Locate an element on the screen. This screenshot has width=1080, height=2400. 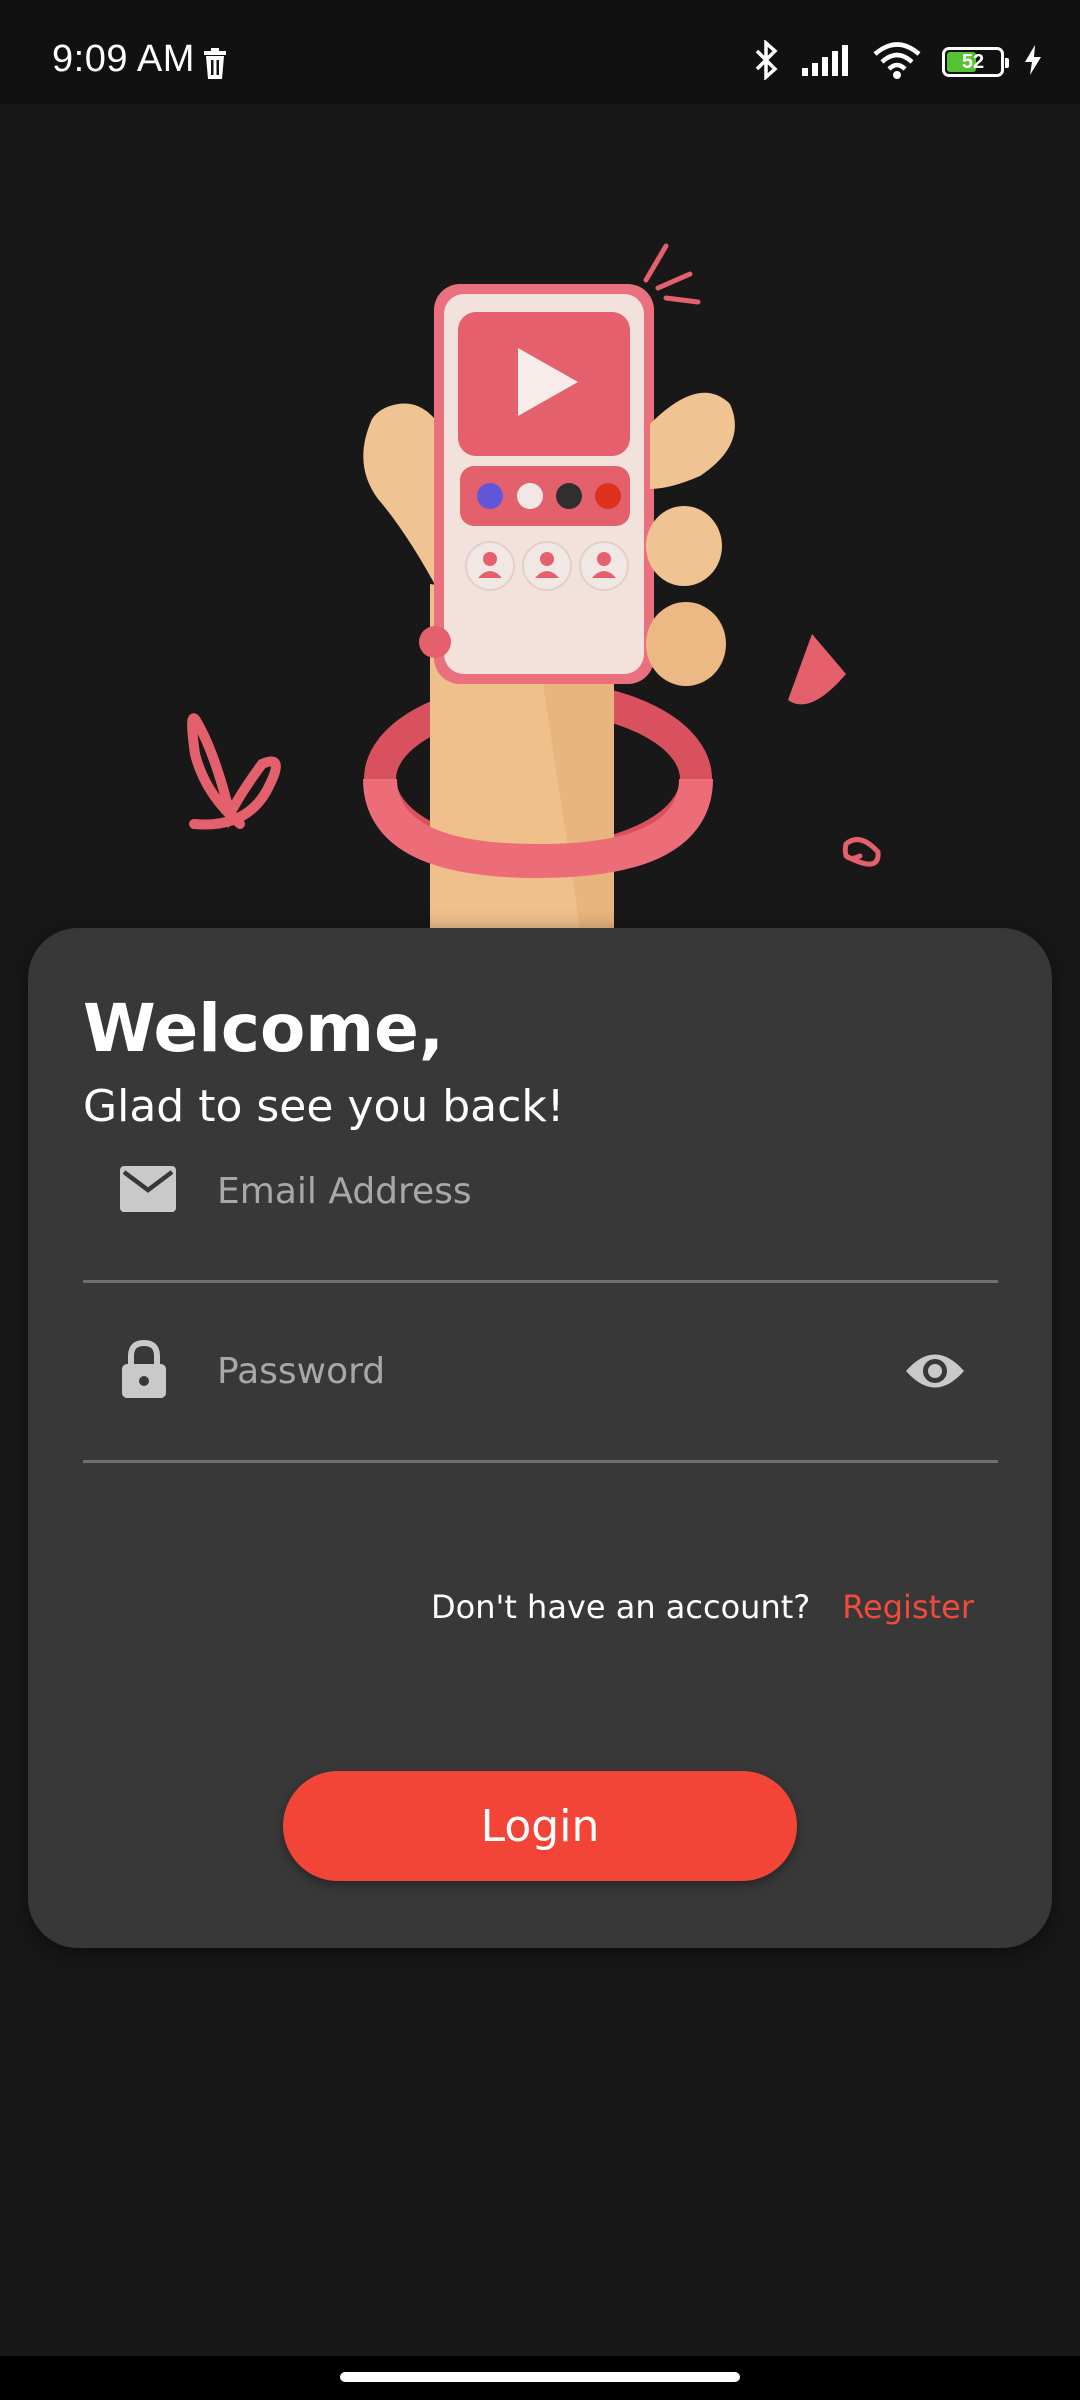
battery-level: 52 is located at coordinates (973, 62).